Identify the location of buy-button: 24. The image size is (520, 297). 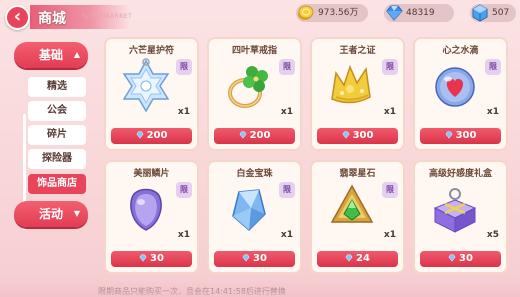
(357, 259).